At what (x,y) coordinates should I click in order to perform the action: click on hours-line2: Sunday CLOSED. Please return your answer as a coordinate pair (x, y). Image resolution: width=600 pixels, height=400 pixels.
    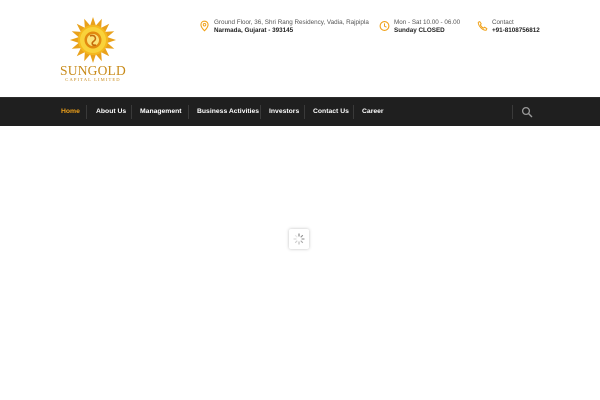
    Looking at the image, I should click on (419, 30).